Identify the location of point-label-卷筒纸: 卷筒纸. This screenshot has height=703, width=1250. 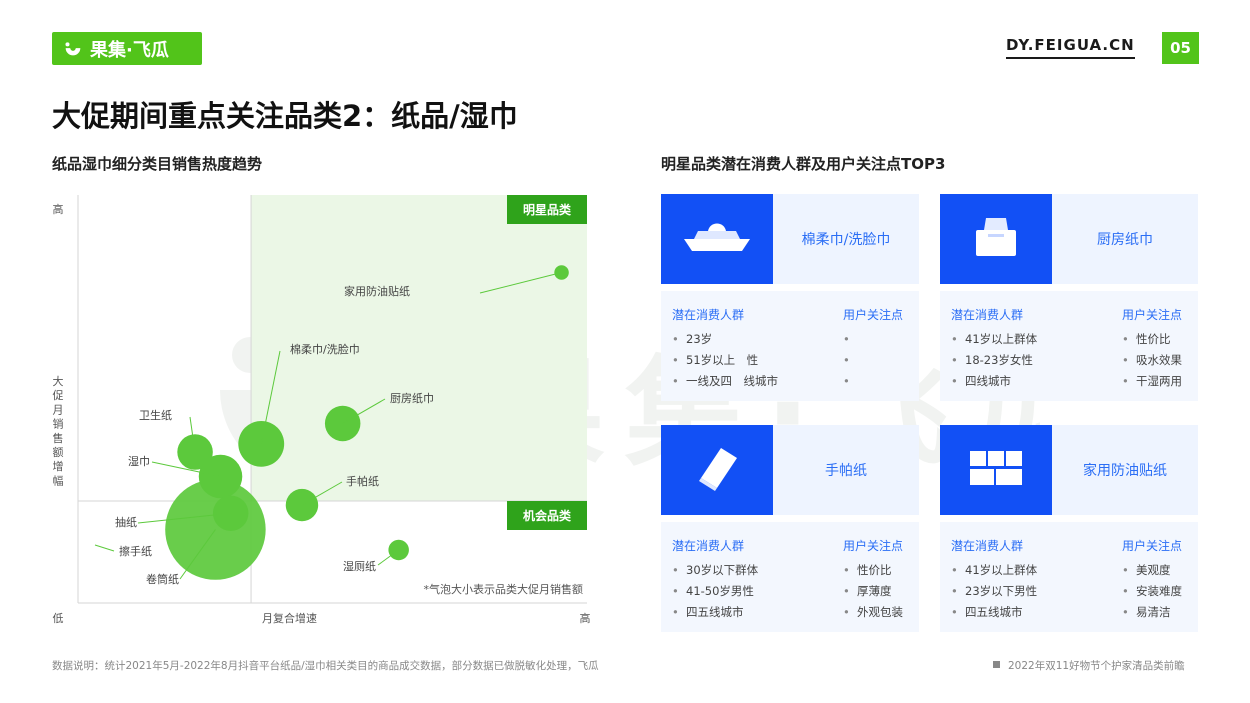
(162, 579).